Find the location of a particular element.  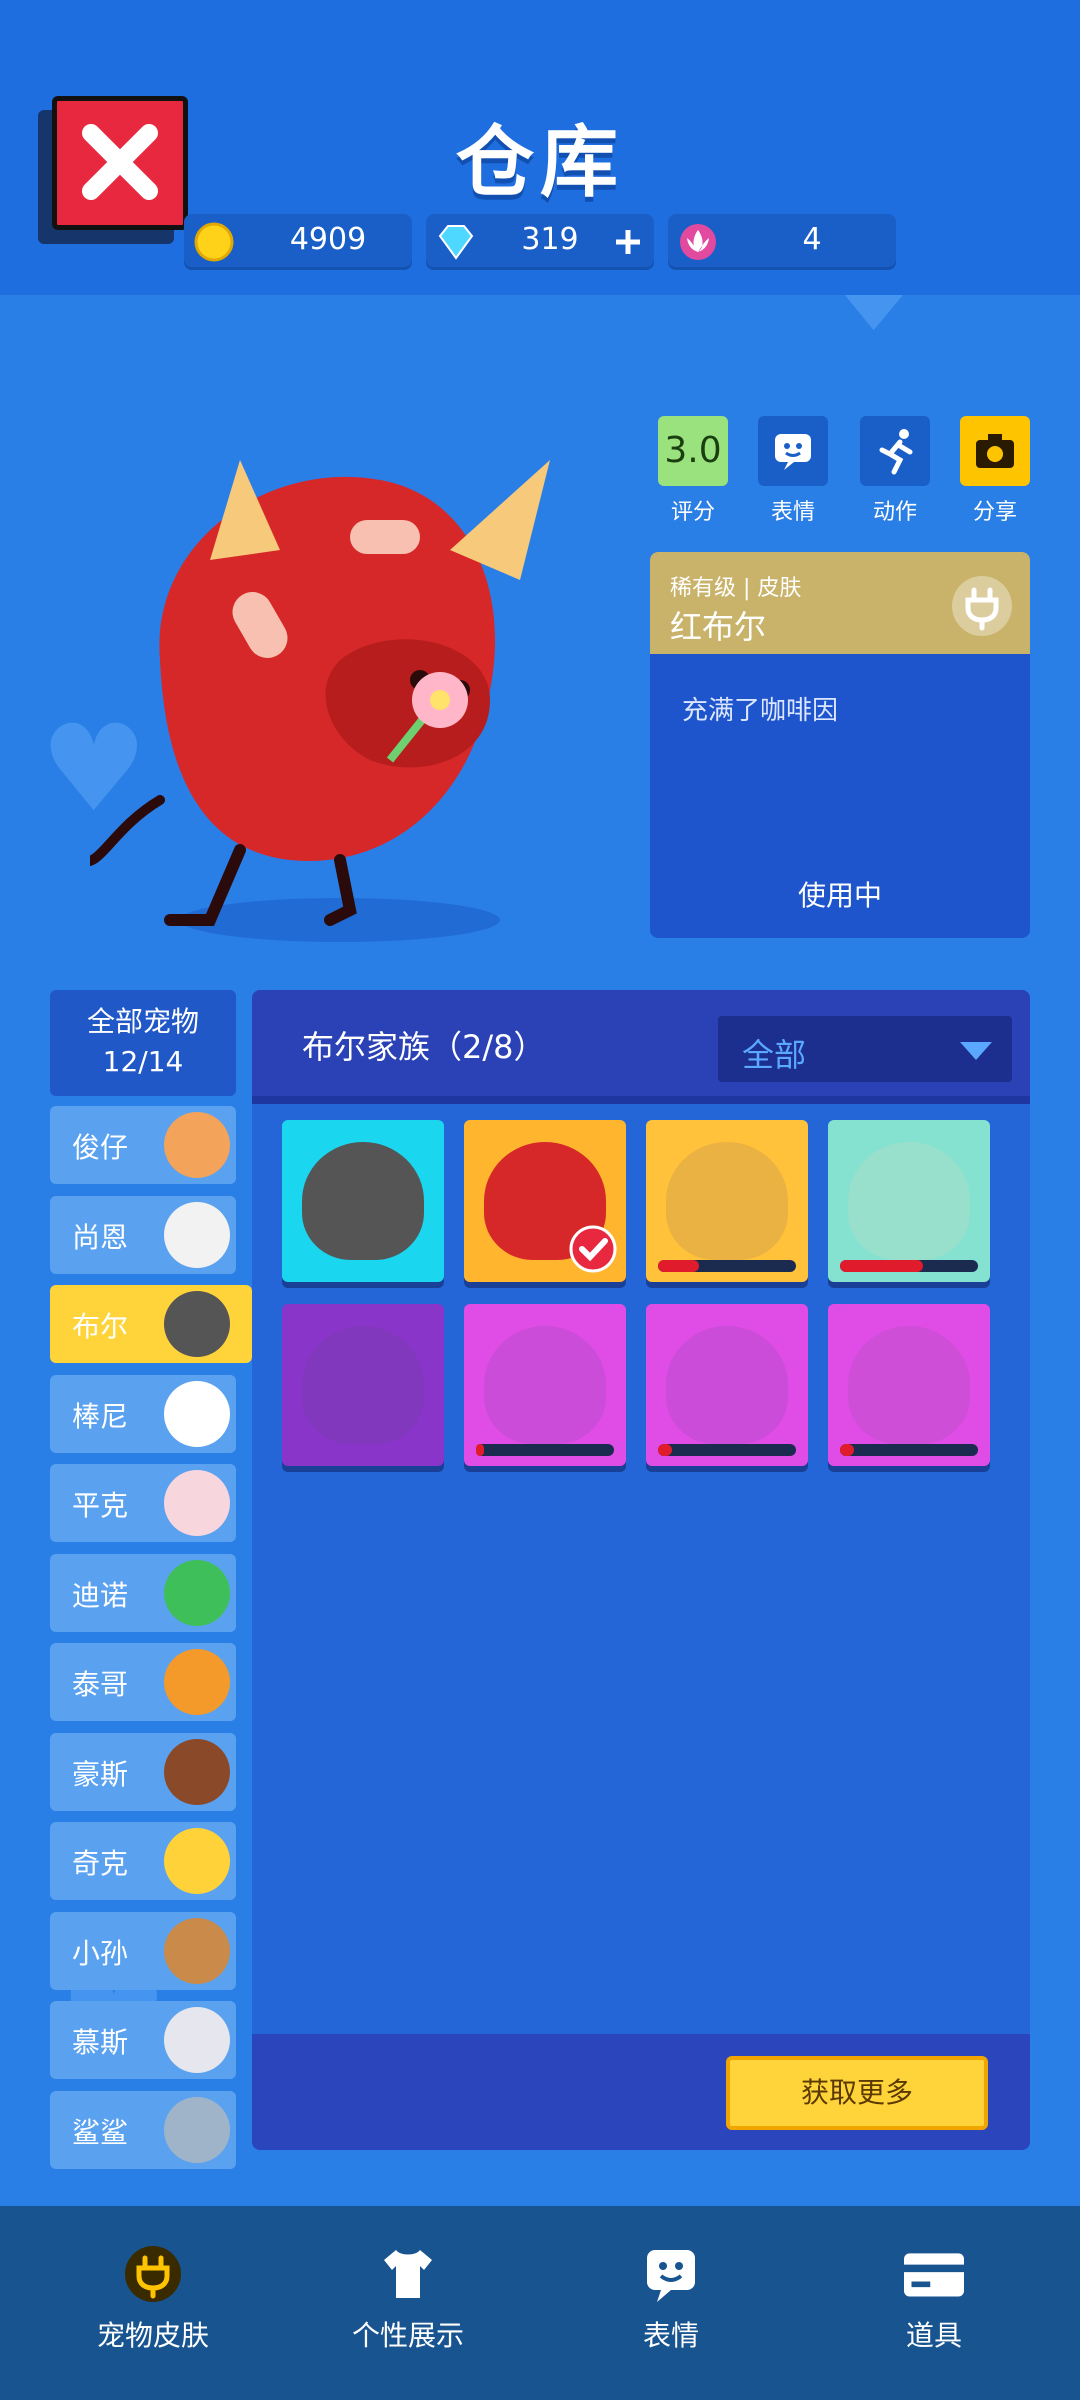

sidebar-pet-item: 尚恩 is located at coordinates (143, 1234).